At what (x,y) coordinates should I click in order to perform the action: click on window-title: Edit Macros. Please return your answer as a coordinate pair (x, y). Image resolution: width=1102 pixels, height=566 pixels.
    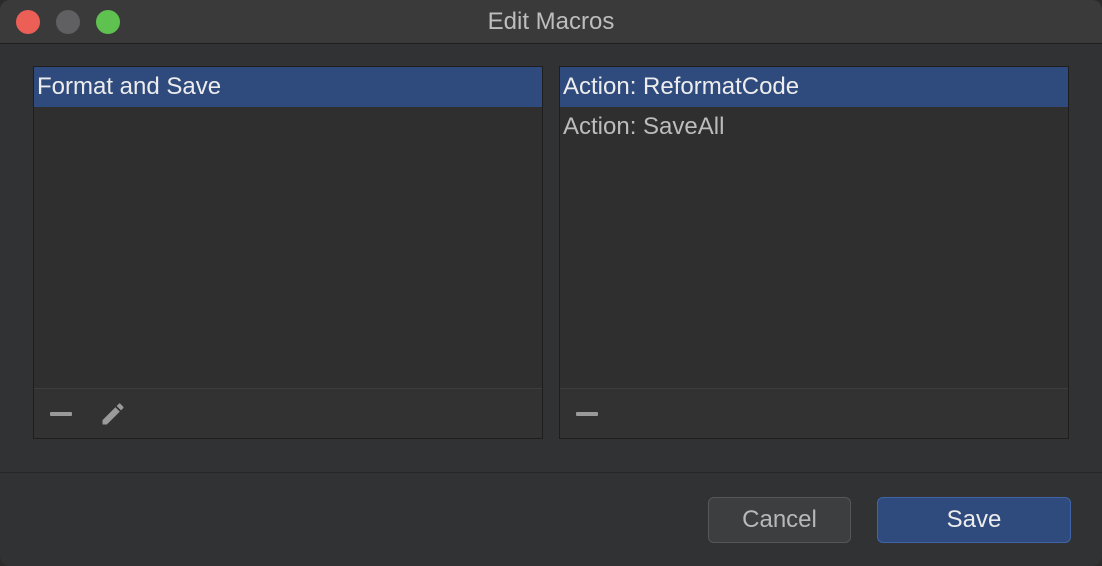
    Looking at the image, I should click on (551, 21).